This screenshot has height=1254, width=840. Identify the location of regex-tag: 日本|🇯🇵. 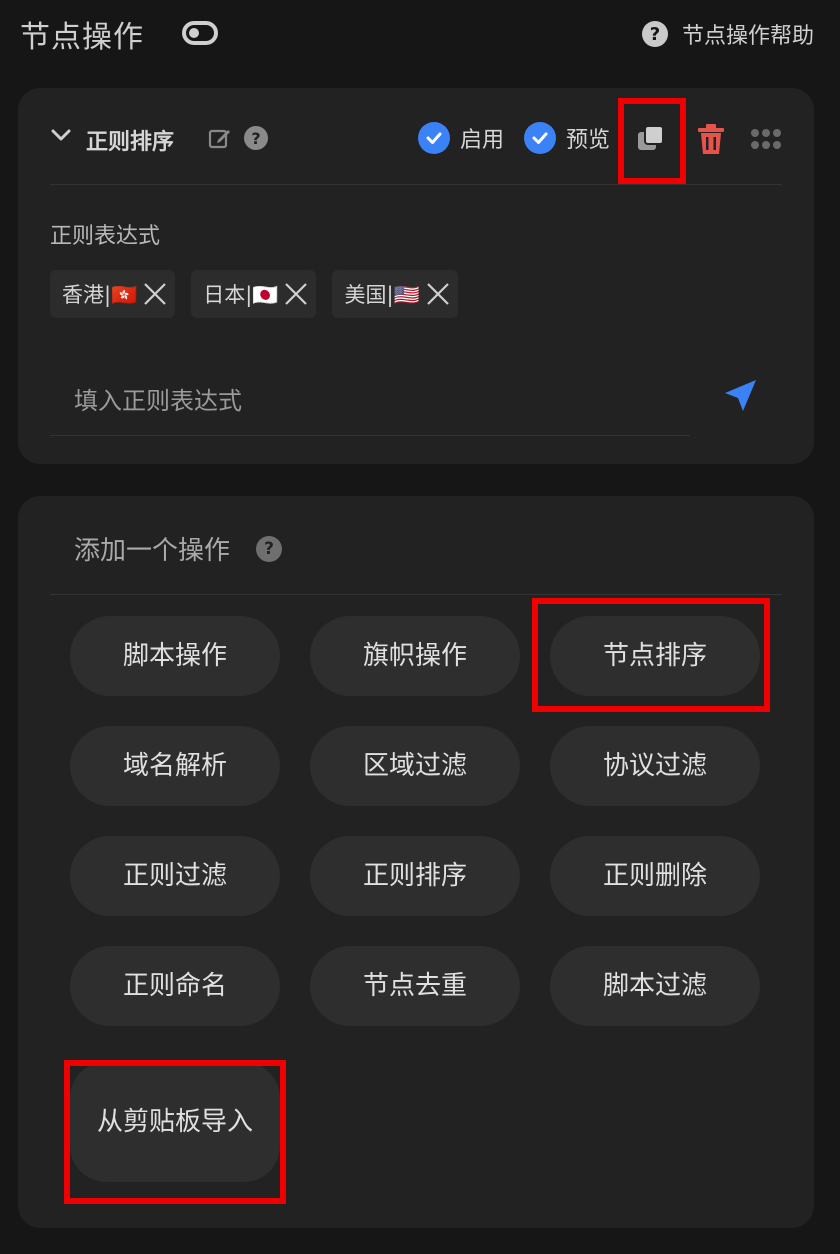
(254, 294).